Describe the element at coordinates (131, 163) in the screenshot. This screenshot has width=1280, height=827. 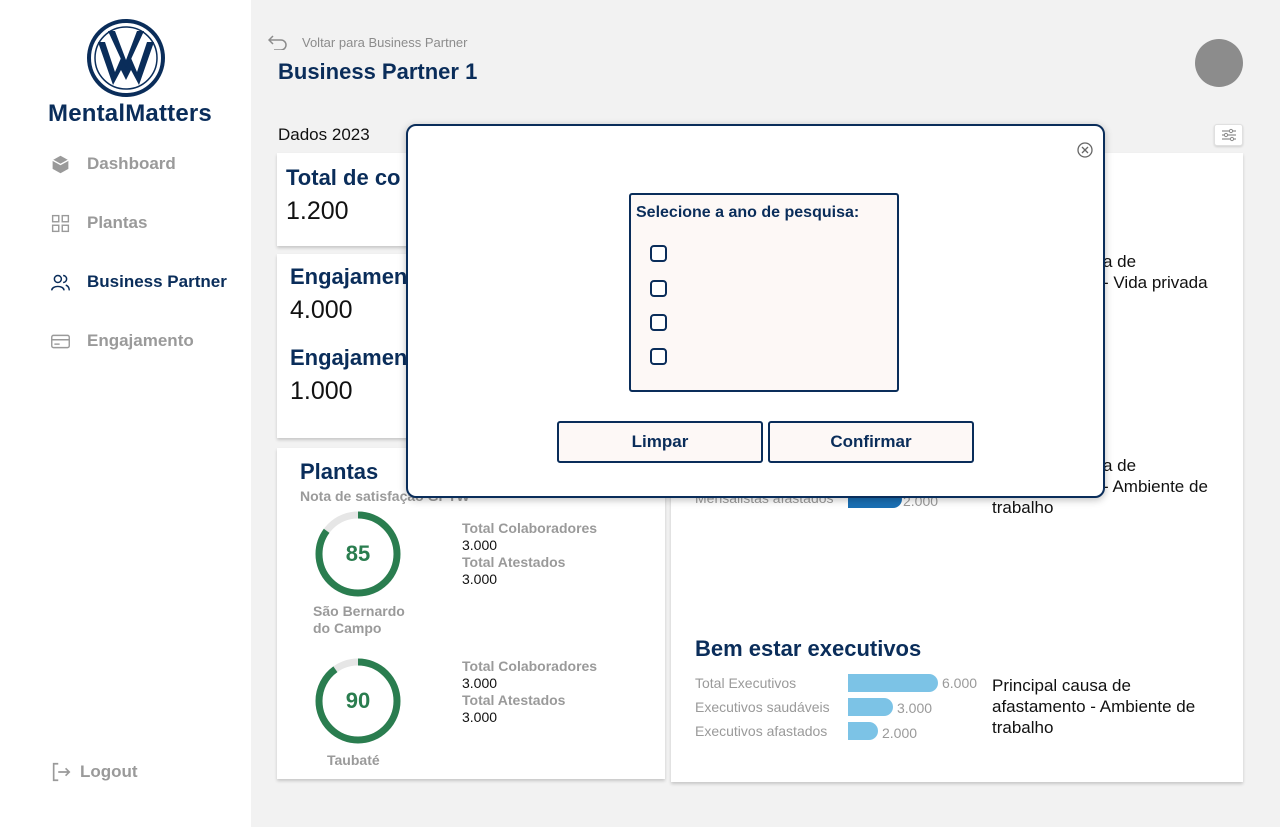
I see `sidebar-item-label: Dashboard` at that location.